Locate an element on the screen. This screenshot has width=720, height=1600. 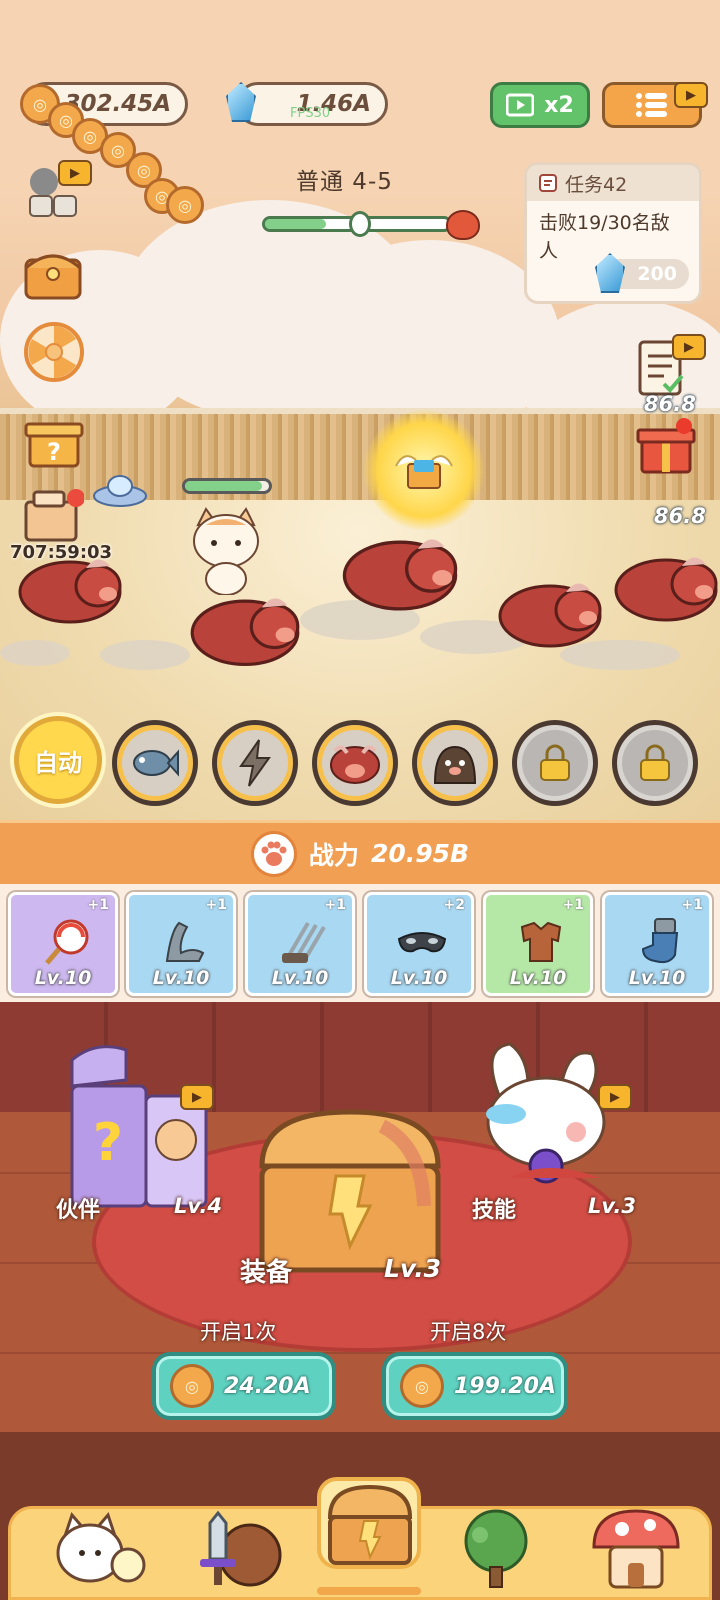
floor-line is located at coordinates (360, 1353).